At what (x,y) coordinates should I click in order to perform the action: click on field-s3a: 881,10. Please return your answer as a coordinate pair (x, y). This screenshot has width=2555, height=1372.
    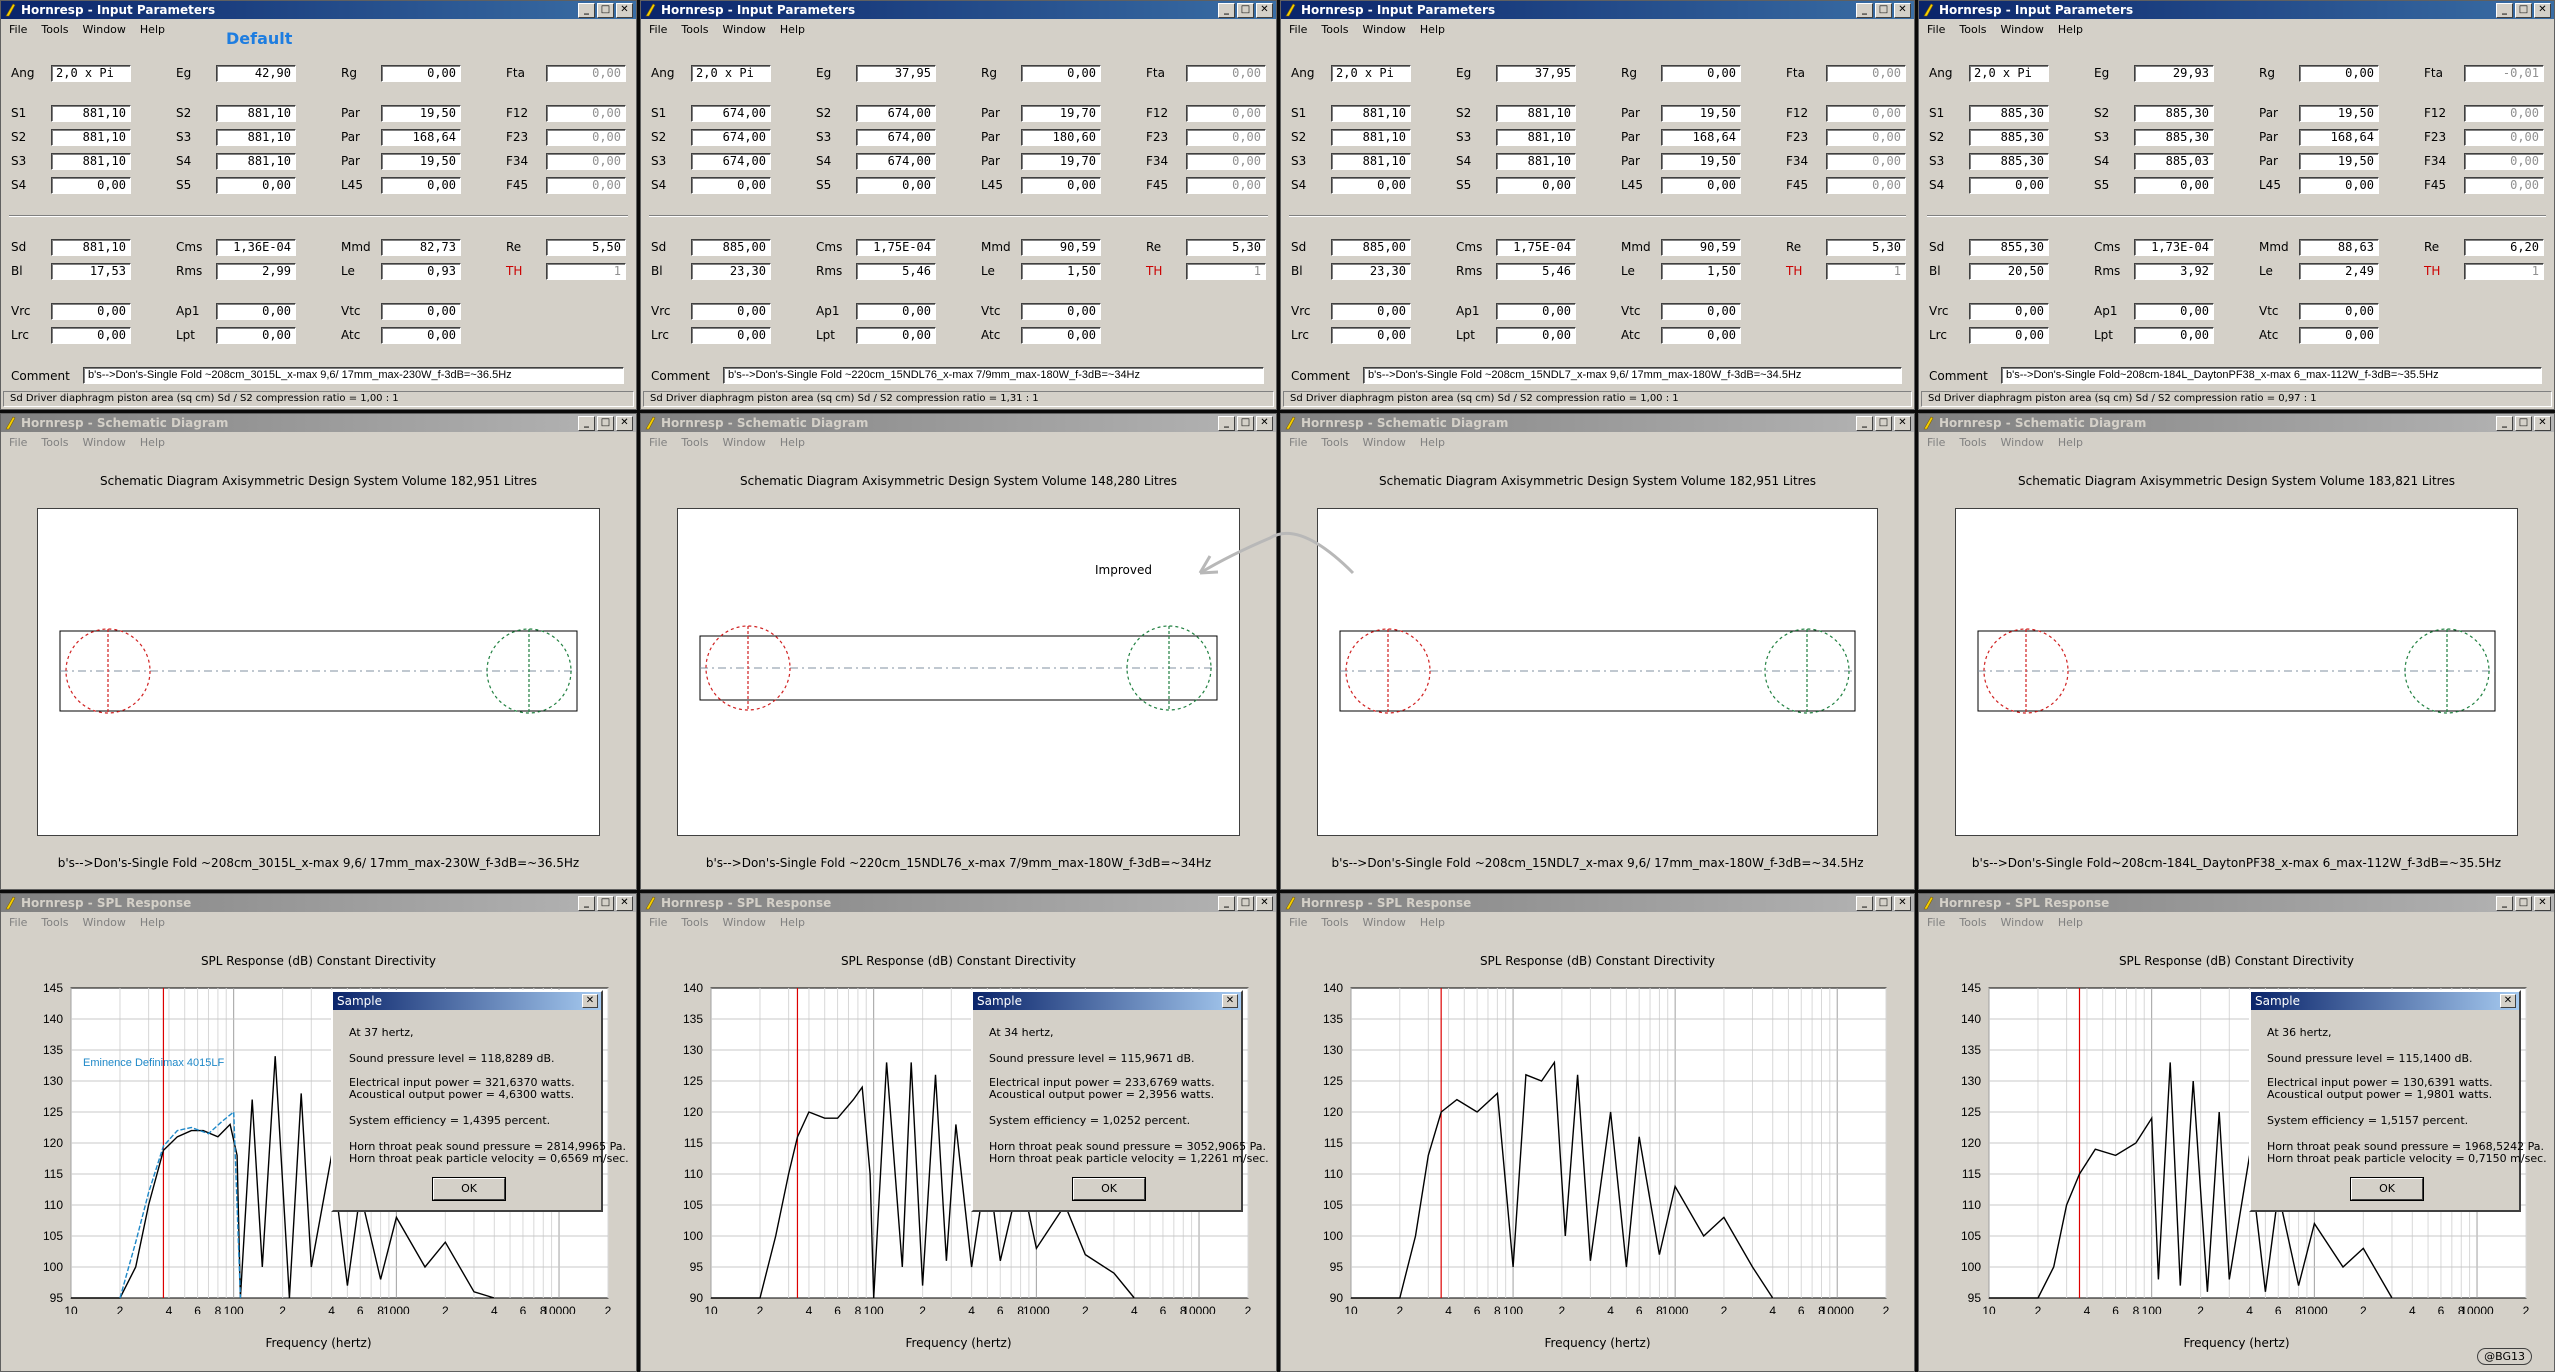
    Looking at the image, I should click on (1536, 137).